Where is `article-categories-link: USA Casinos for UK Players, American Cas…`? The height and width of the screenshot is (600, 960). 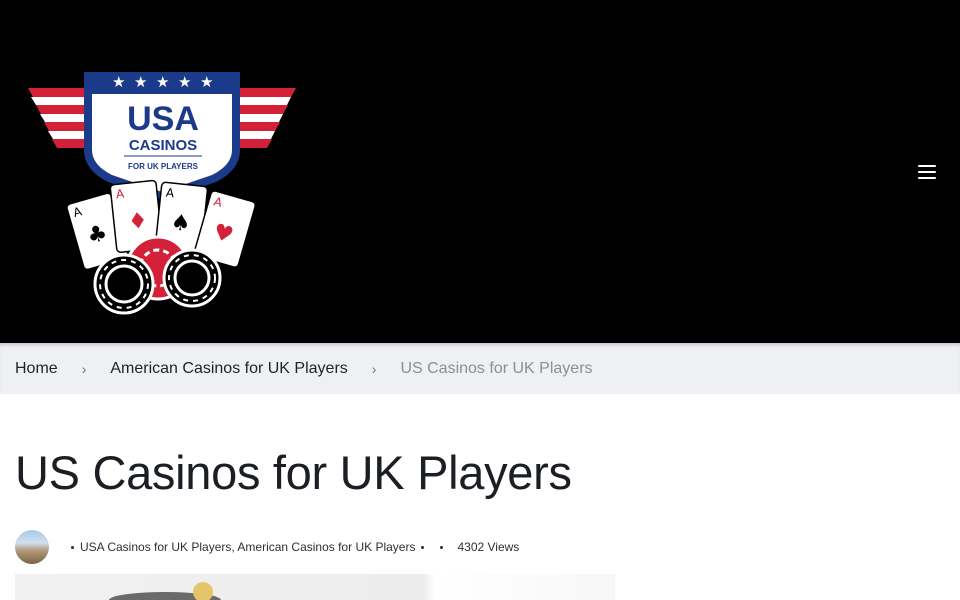
article-categories-link: USA Casinos for UK Players, American Cas… is located at coordinates (247, 547).